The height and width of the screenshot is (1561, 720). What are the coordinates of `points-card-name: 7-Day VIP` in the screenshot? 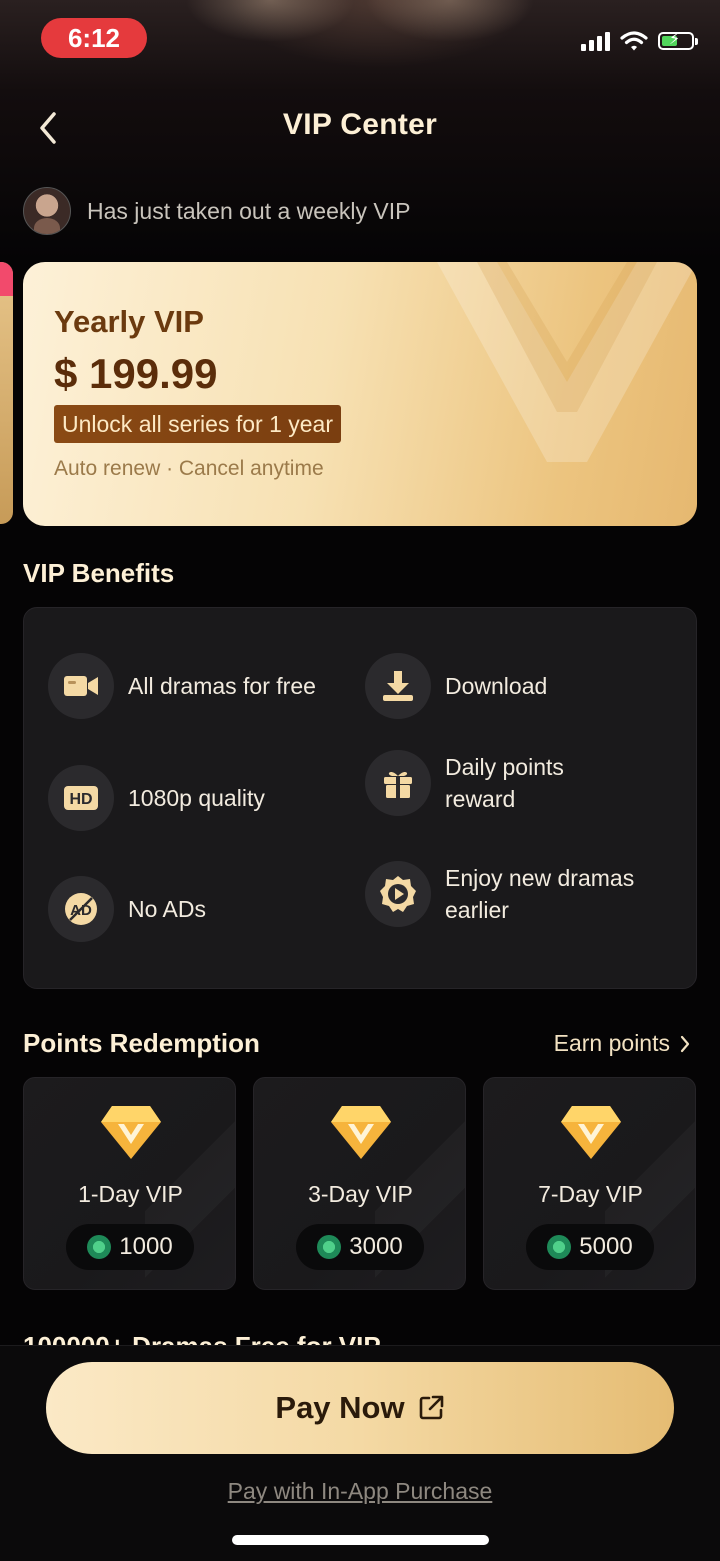 It's located at (590, 1194).